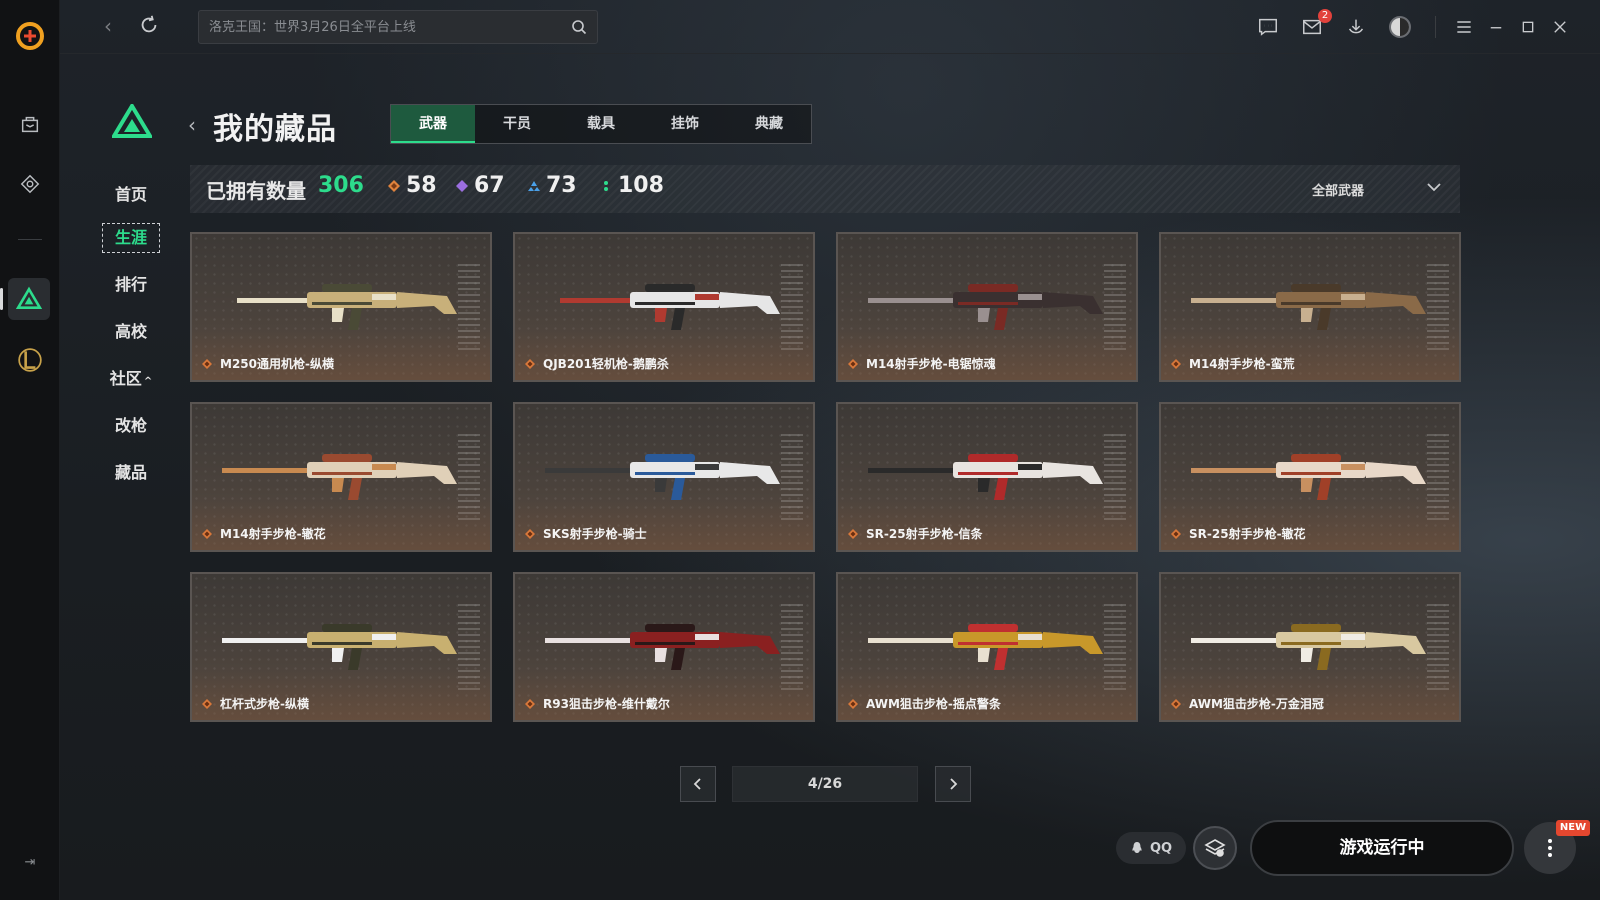 This screenshot has height=900, width=1600. Describe the element at coordinates (390, 27) in the screenshot. I see `search-input` at that location.